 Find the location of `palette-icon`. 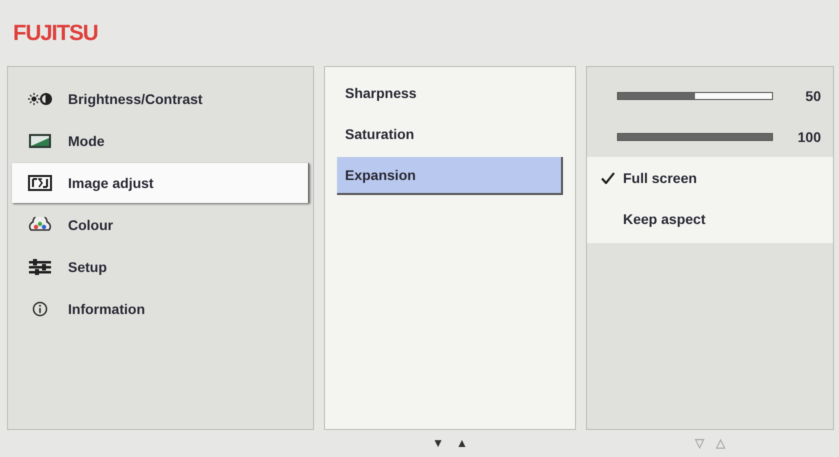

palette-icon is located at coordinates (40, 225).